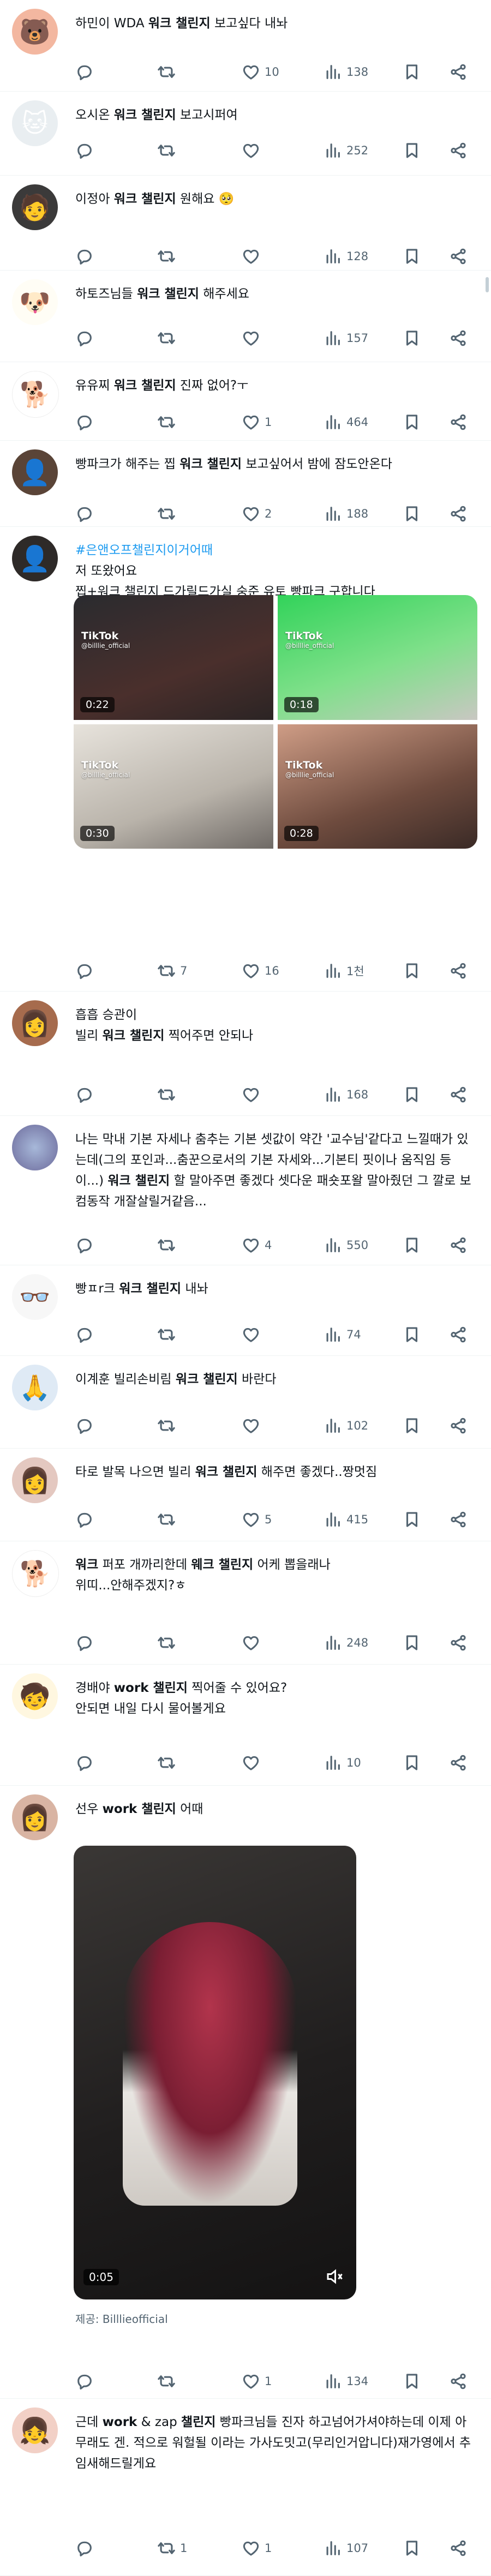 Image resolution: width=491 pixels, height=2576 pixels. What do you see at coordinates (35, 1388) in the screenshot?
I see `avatar: 🙏` at bounding box center [35, 1388].